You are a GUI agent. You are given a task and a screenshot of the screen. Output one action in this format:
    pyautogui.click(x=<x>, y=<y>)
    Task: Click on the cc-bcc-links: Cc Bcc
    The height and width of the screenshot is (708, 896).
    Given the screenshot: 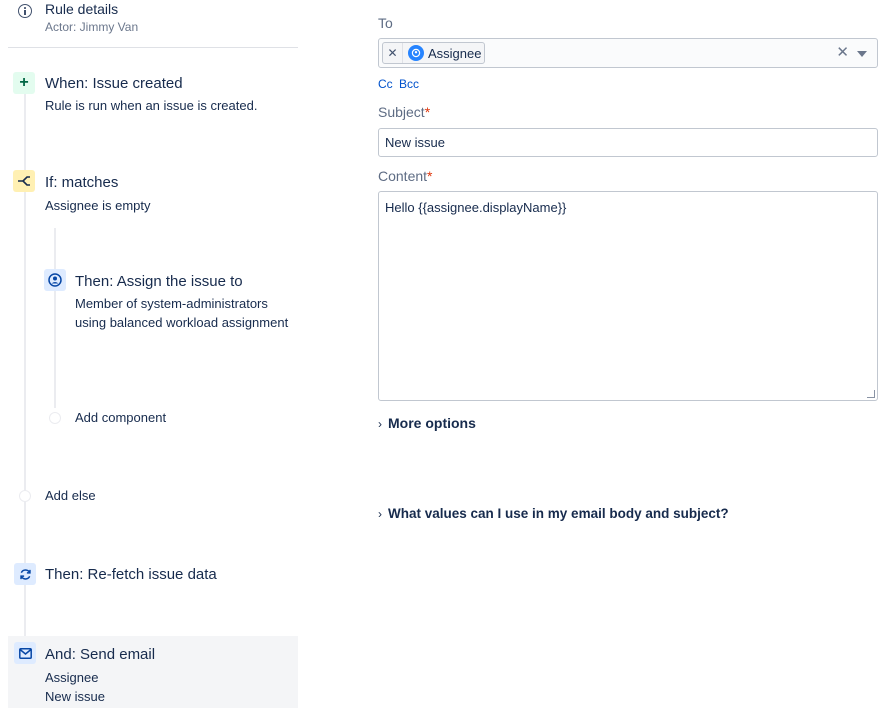 What is the action you would take?
    pyautogui.click(x=400, y=84)
    